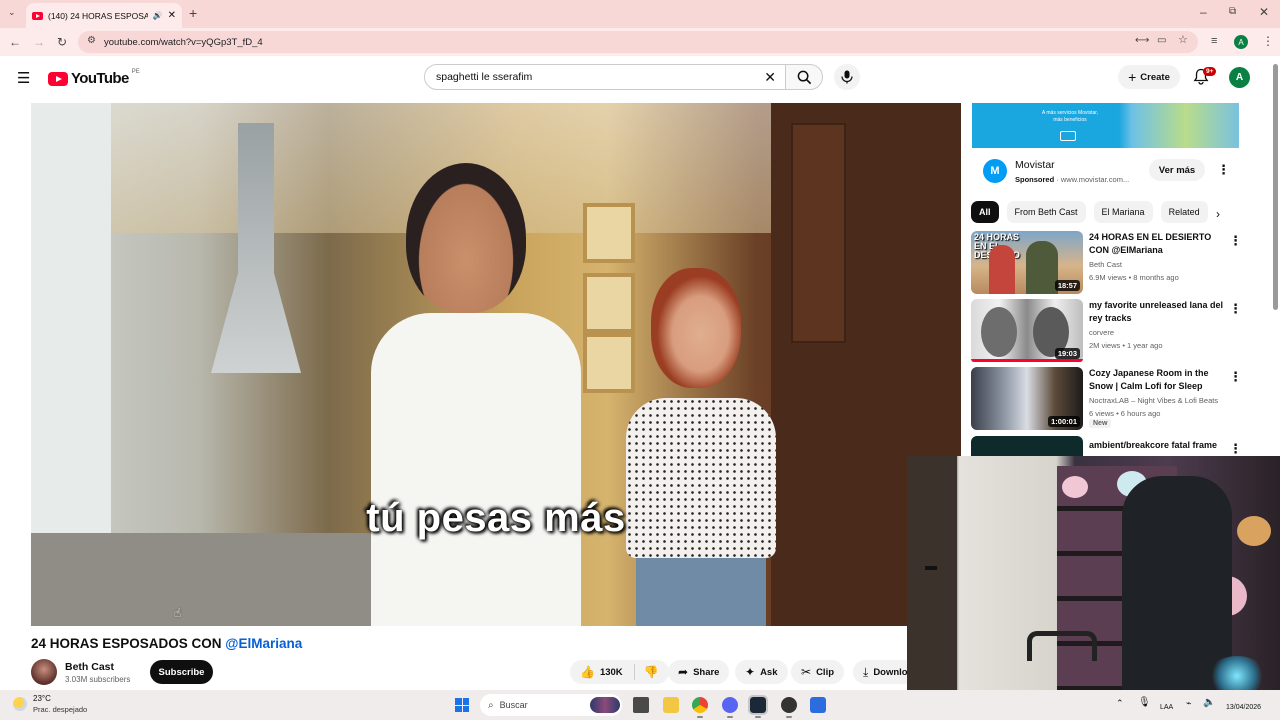  Describe the element at coordinates (641, 705) in the screenshot. I see `task-view-icon` at that location.